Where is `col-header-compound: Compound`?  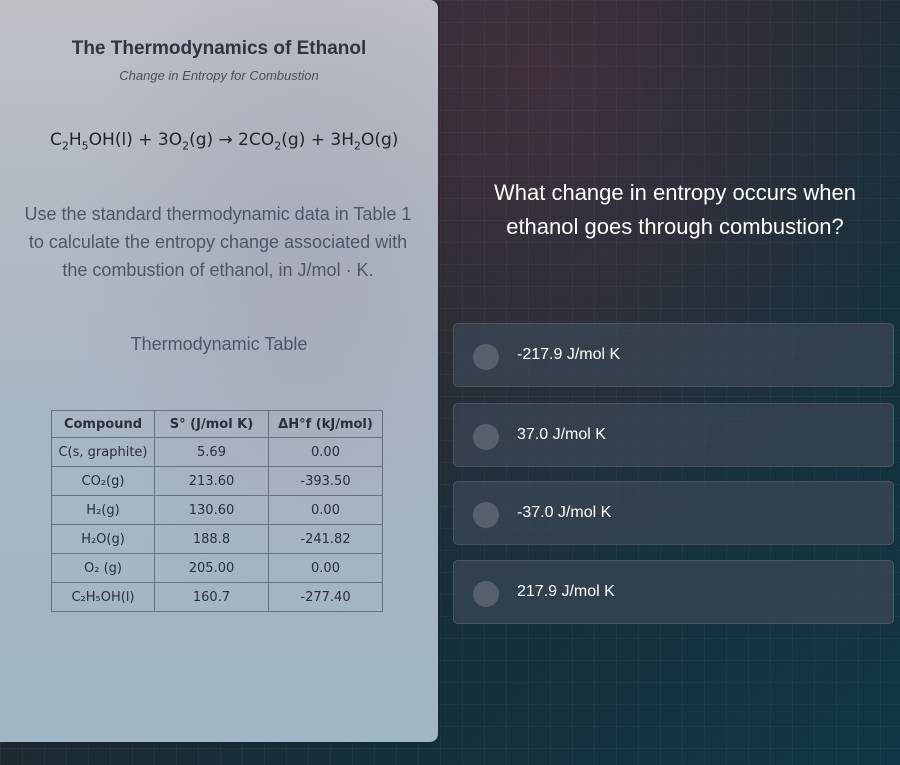 col-header-compound: Compound is located at coordinates (103, 424).